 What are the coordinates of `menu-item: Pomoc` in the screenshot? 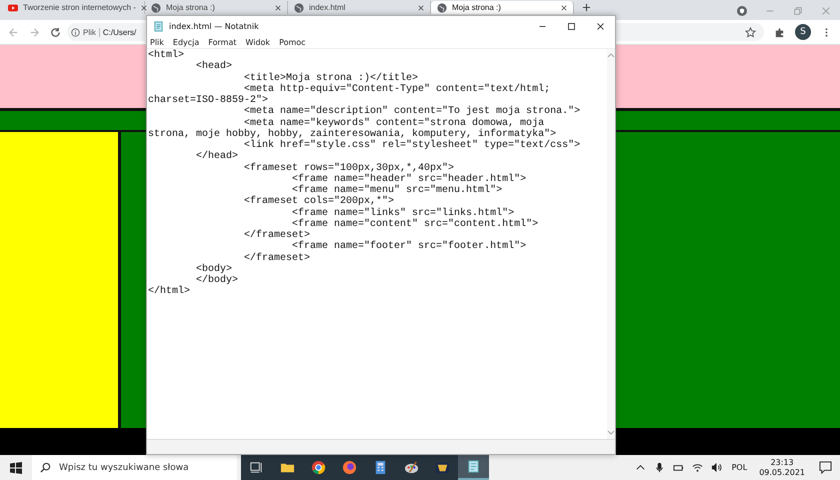 It's located at (292, 42).